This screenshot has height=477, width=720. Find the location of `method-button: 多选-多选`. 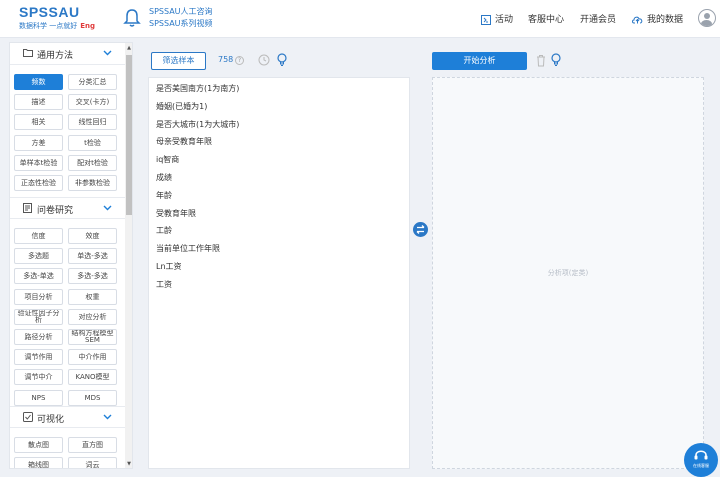

method-button: 多选-多选 is located at coordinates (92, 276).